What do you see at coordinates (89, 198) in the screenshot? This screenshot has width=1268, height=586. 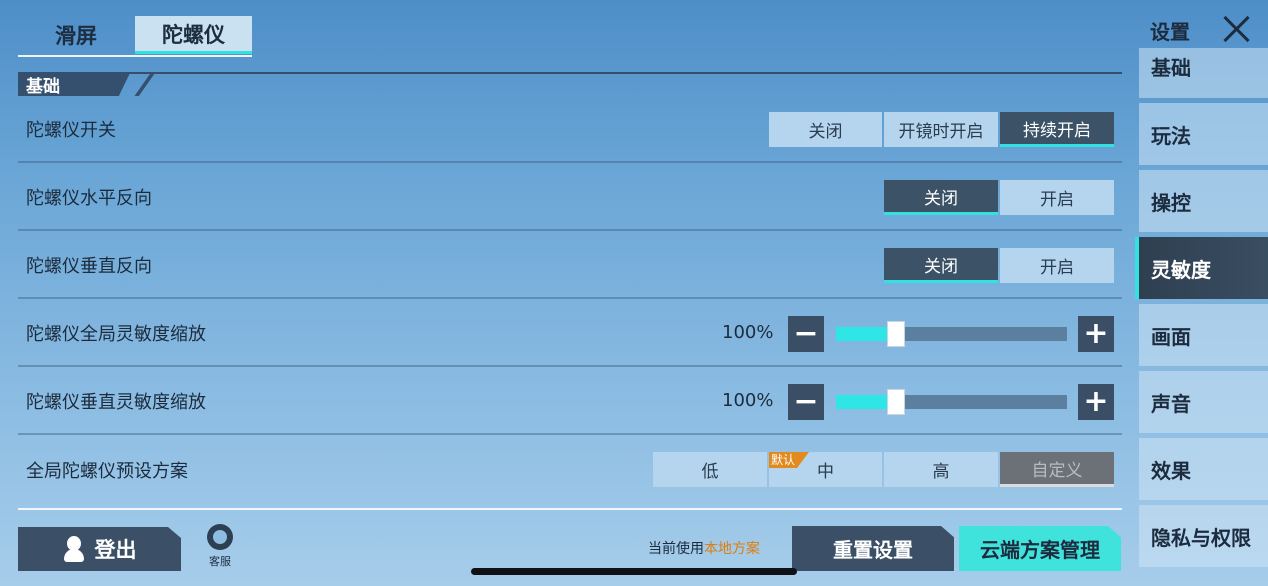 I see `row-label: 陀螺仪水平反向` at bounding box center [89, 198].